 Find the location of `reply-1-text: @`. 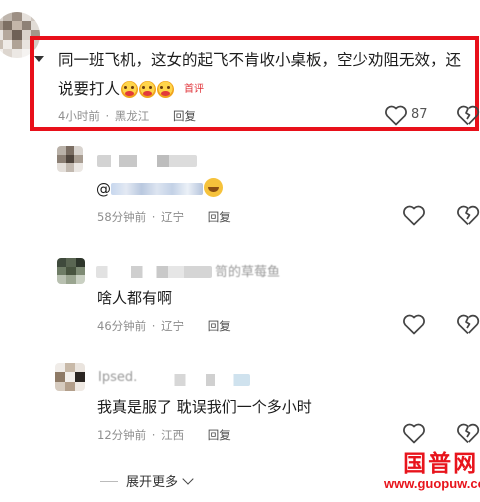

reply-1-text: @ is located at coordinates (159, 188).